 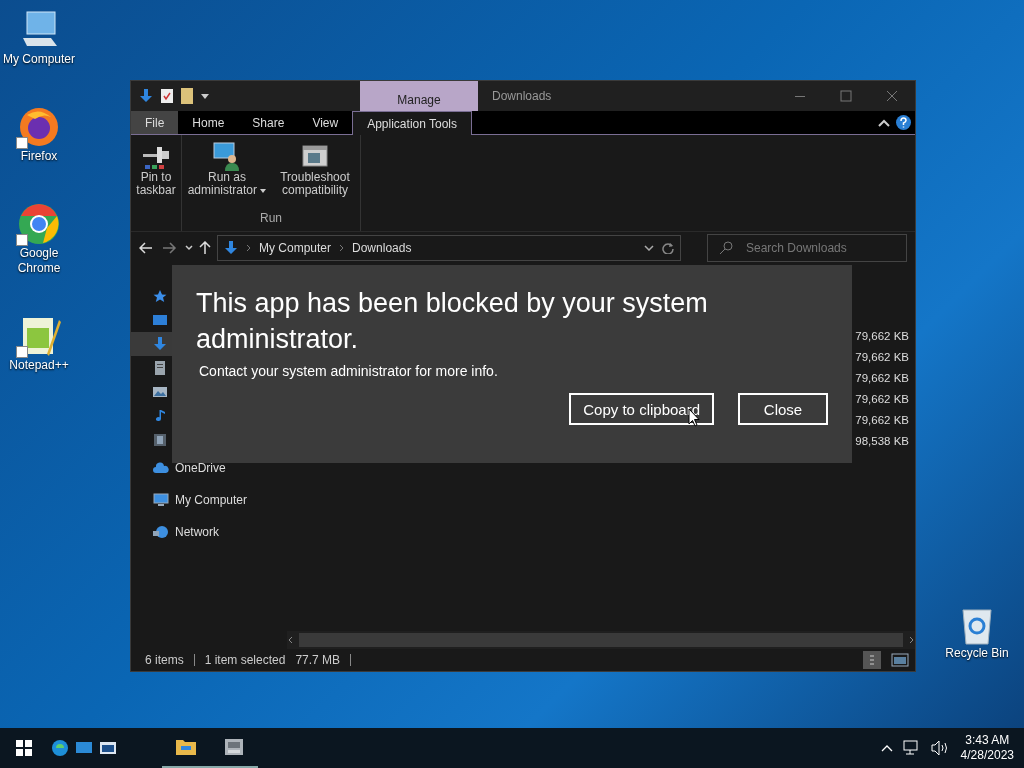 I want to click on scroll-right-icon, so click(x=912, y=640).